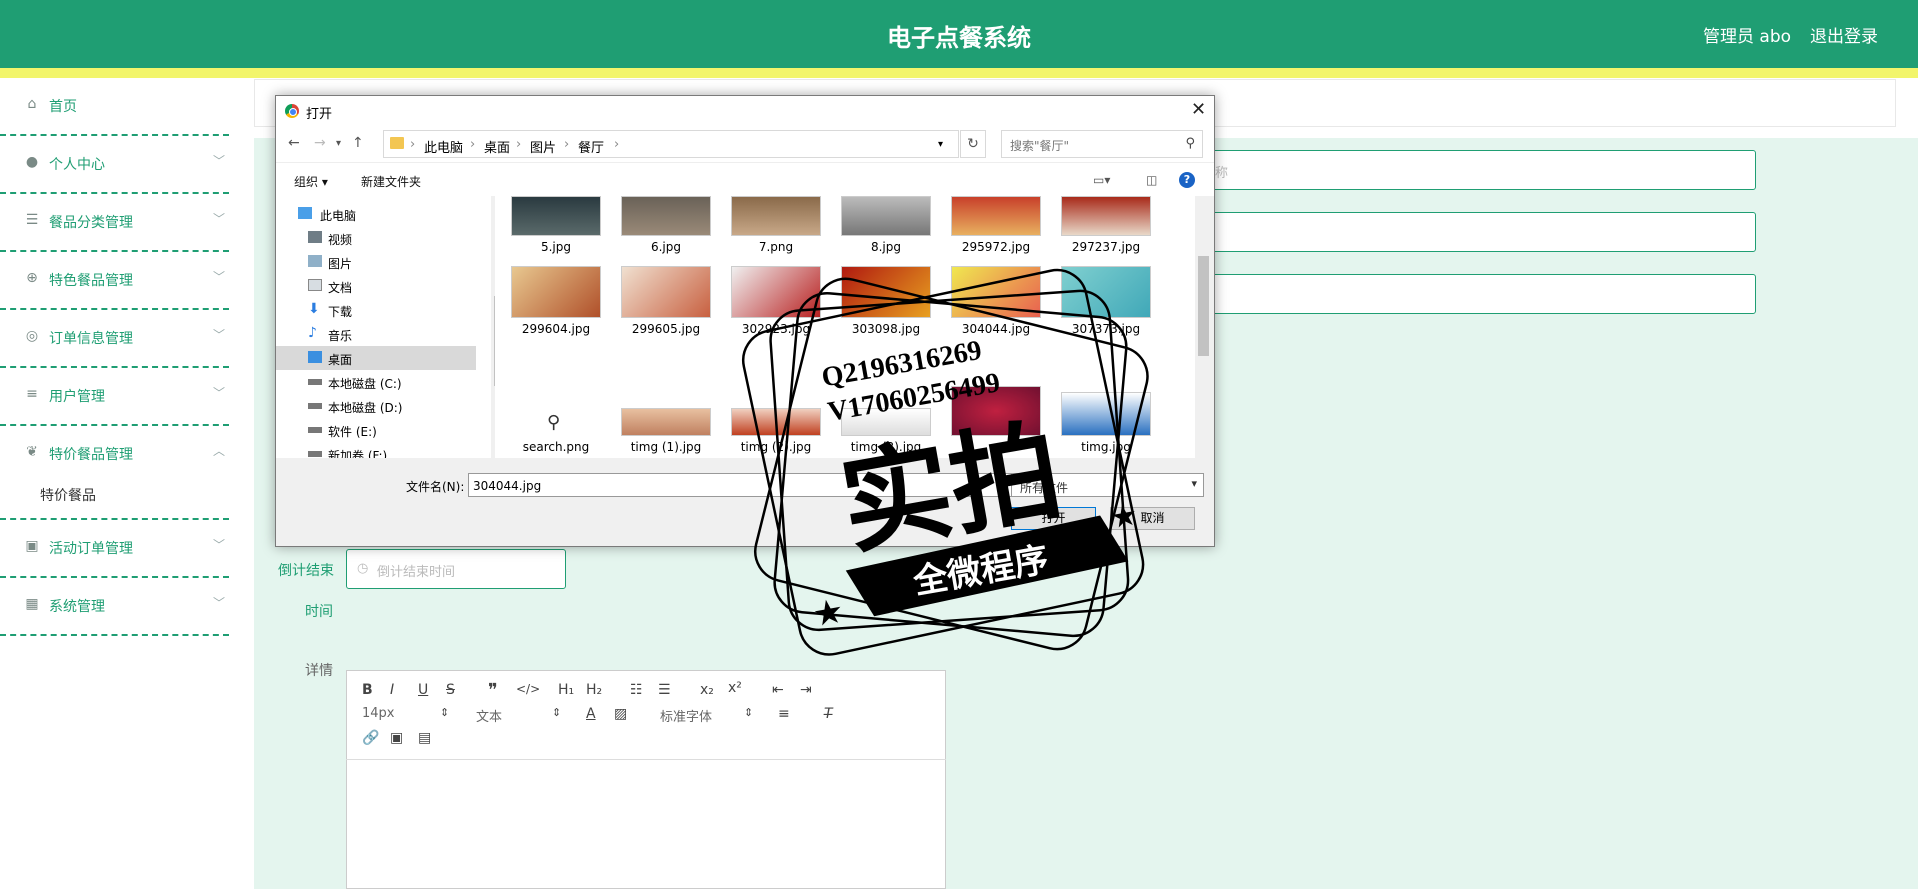  I want to click on help-icon: ?, so click(1187, 180).